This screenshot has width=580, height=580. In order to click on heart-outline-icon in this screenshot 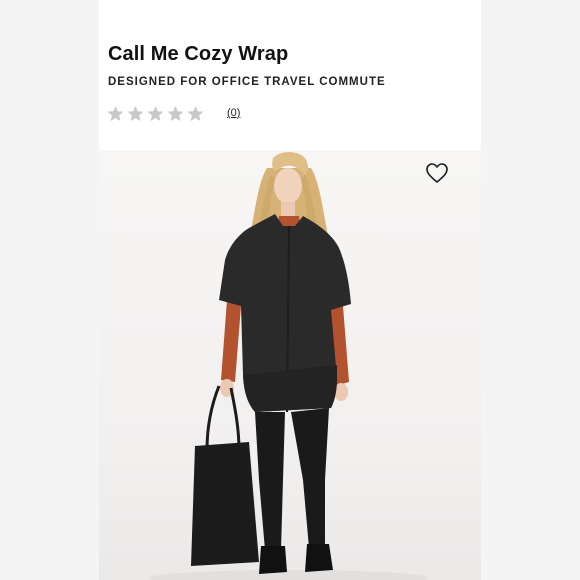, I will do `click(437, 173)`.